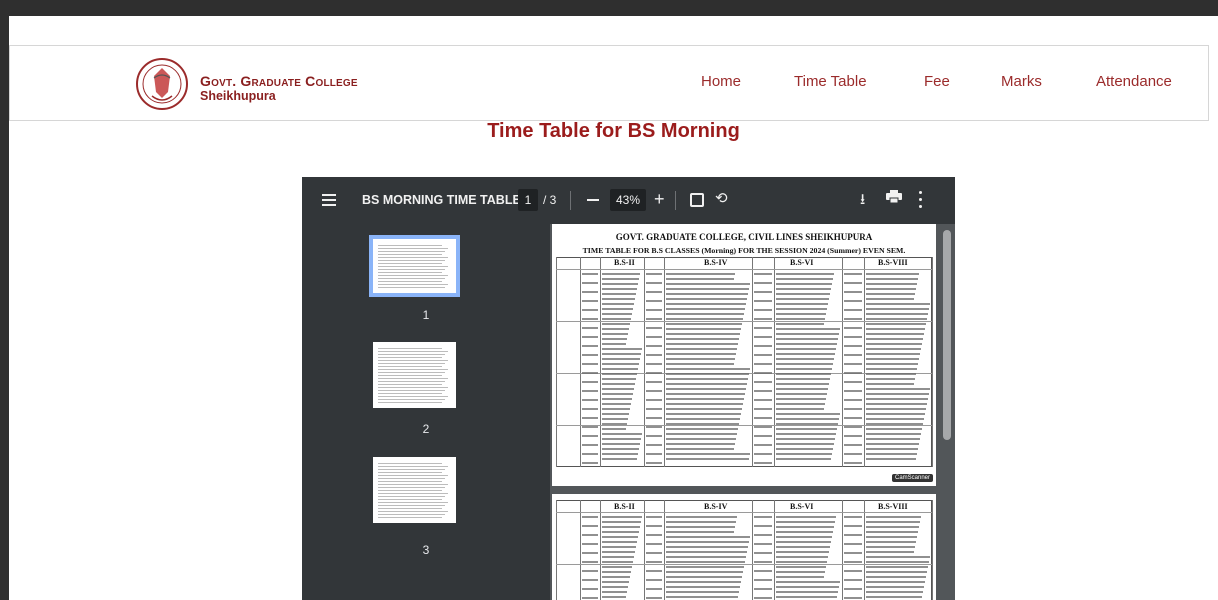  Describe the element at coordinates (329, 200) in the screenshot. I see `menu-icon` at that location.